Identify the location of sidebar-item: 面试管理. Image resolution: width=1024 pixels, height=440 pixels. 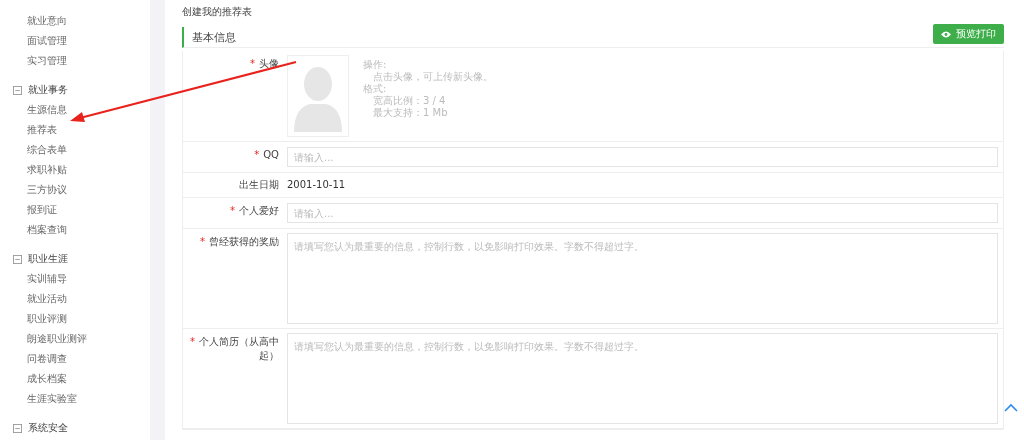
(75, 41).